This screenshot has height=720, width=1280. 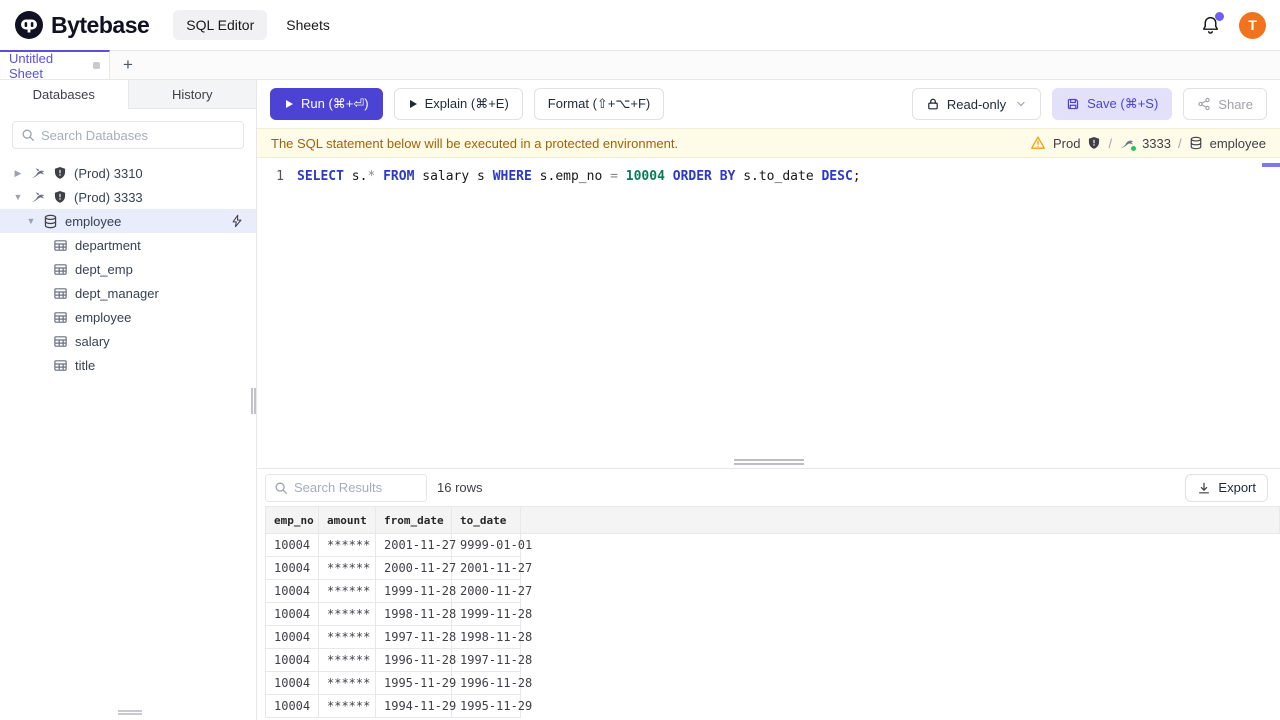 I want to click on tab-databases: Databases, so click(x=64, y=94).